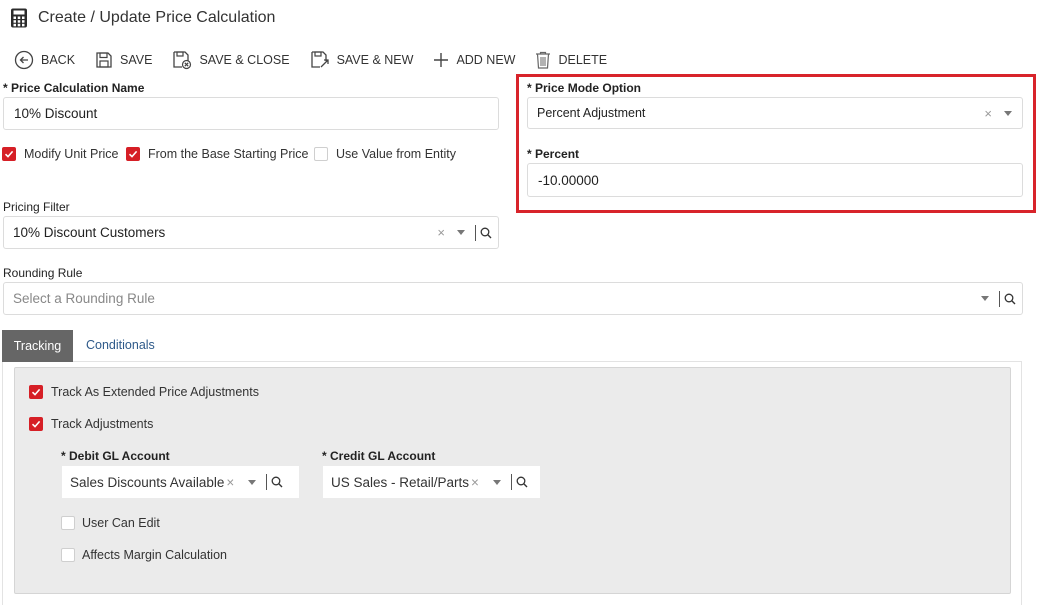 The image size is (1056, 612). What do you see at coordinates (37, 346) in the screenshot?
I see `tab-tracking: Tracking` at bounding box center [37, 346].